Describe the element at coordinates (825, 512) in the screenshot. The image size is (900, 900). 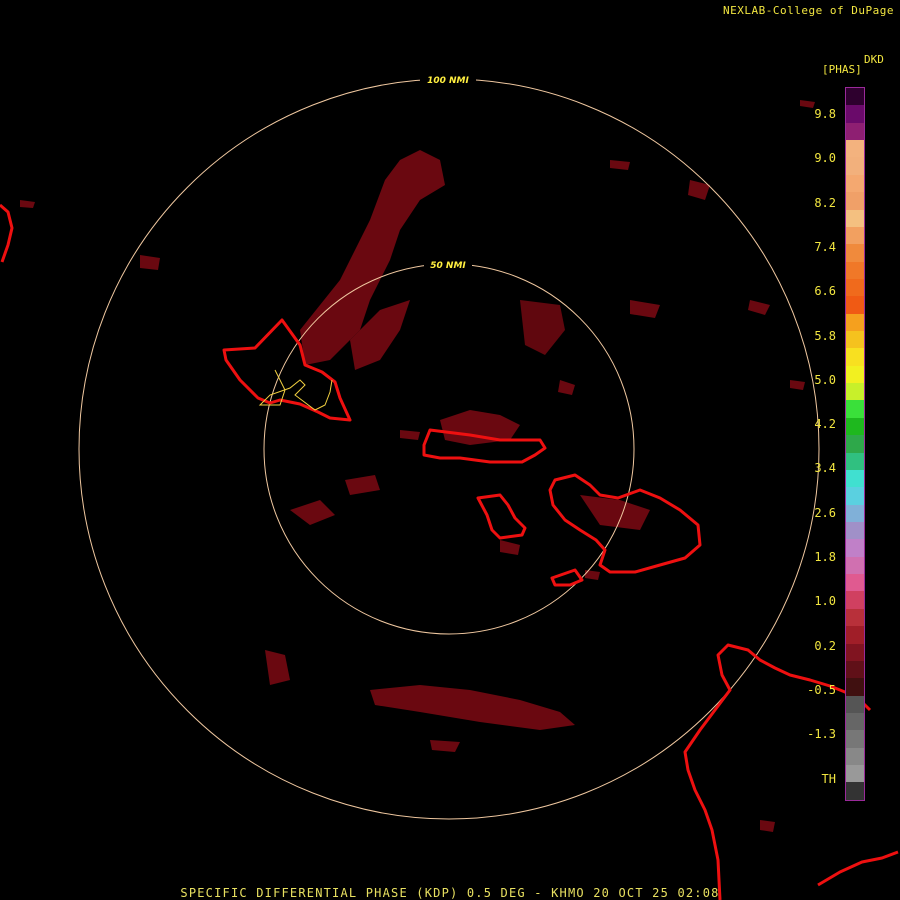
I see `color-scale-tick: 2.6` at that location.